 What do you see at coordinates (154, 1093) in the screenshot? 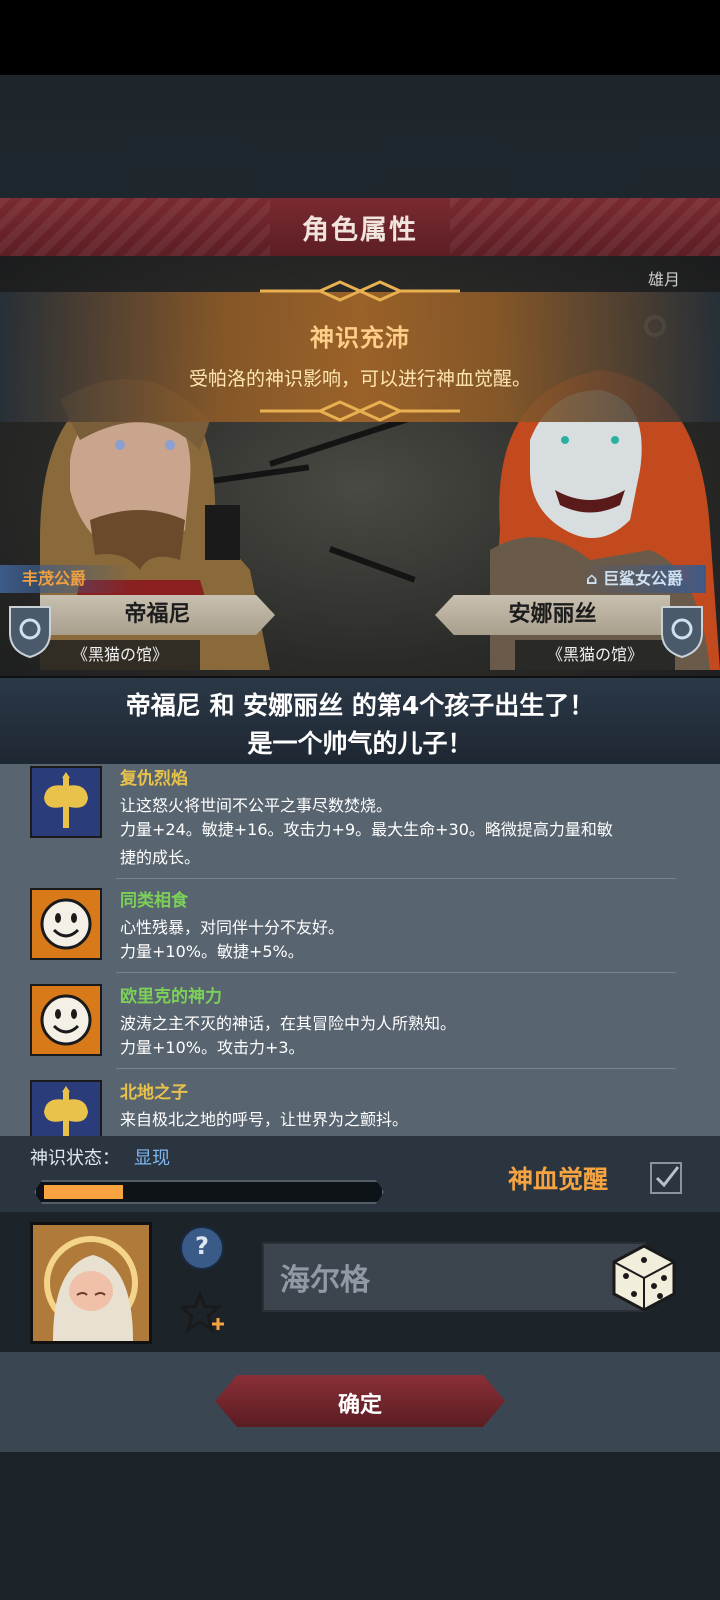
I see `trait-name: 北地之子` at bounding box center [154, 1093].